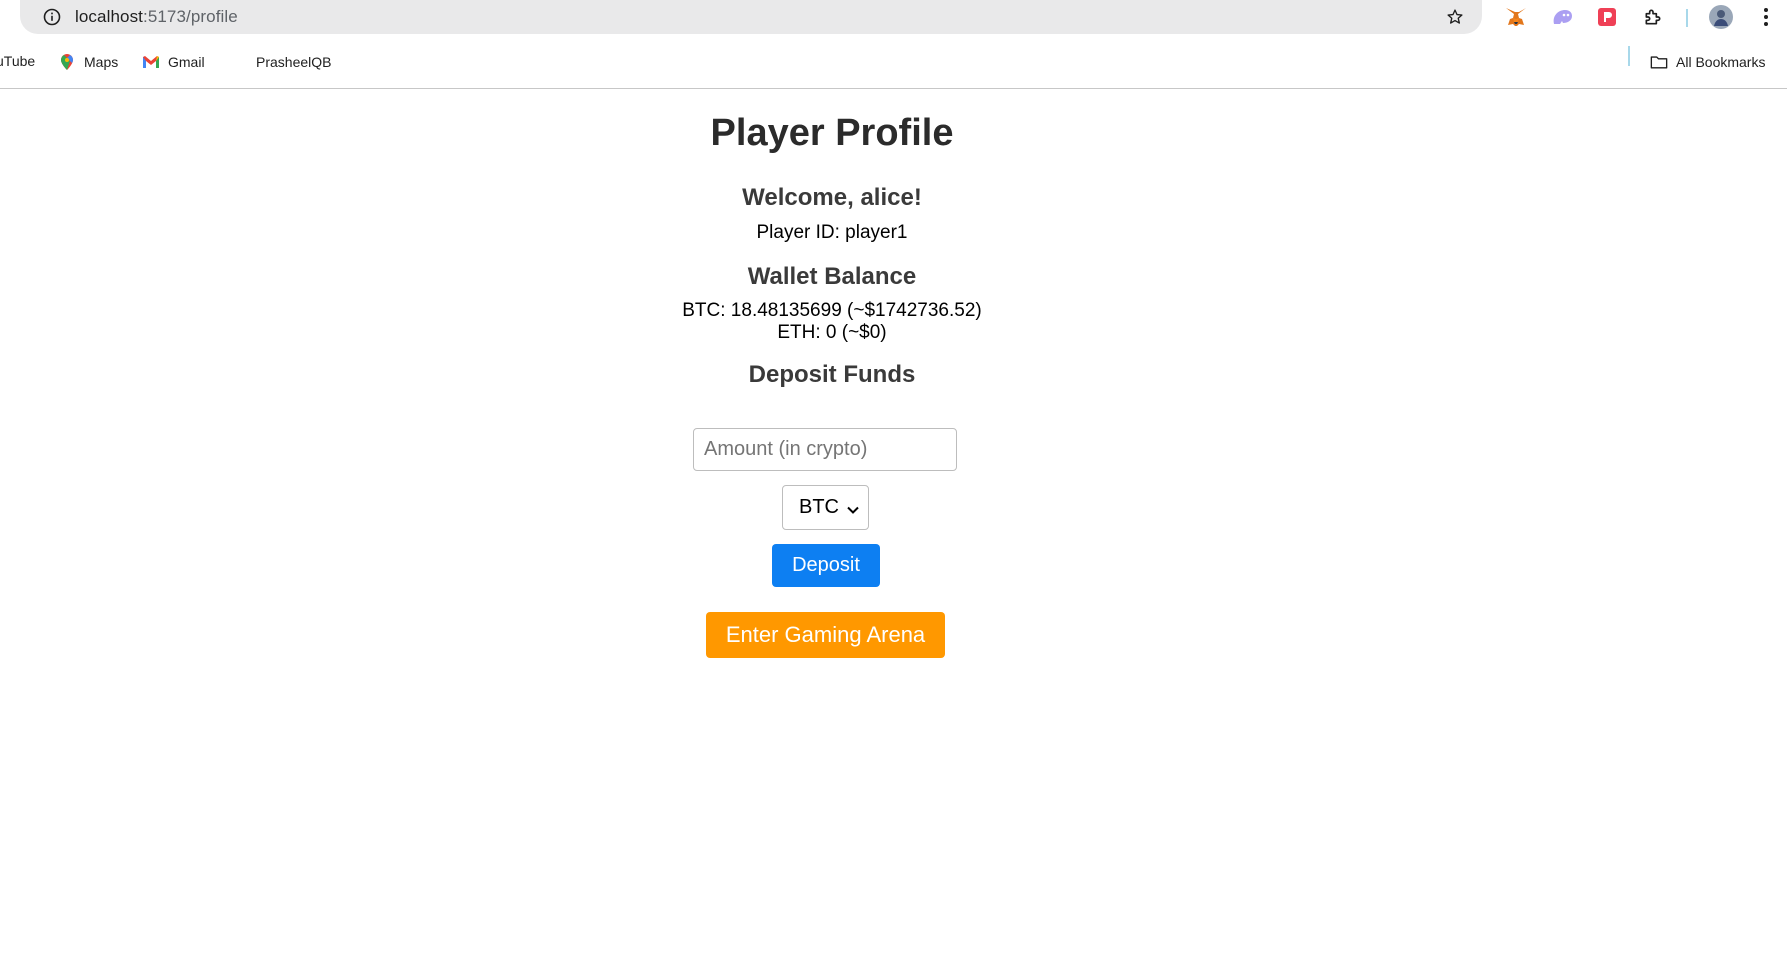 This screenshot has width=1787, height=955. What do you see at coordinates (1766, 17) in the screenshot?
I see `more-menu-icon` at bounding box center [1766, 17].